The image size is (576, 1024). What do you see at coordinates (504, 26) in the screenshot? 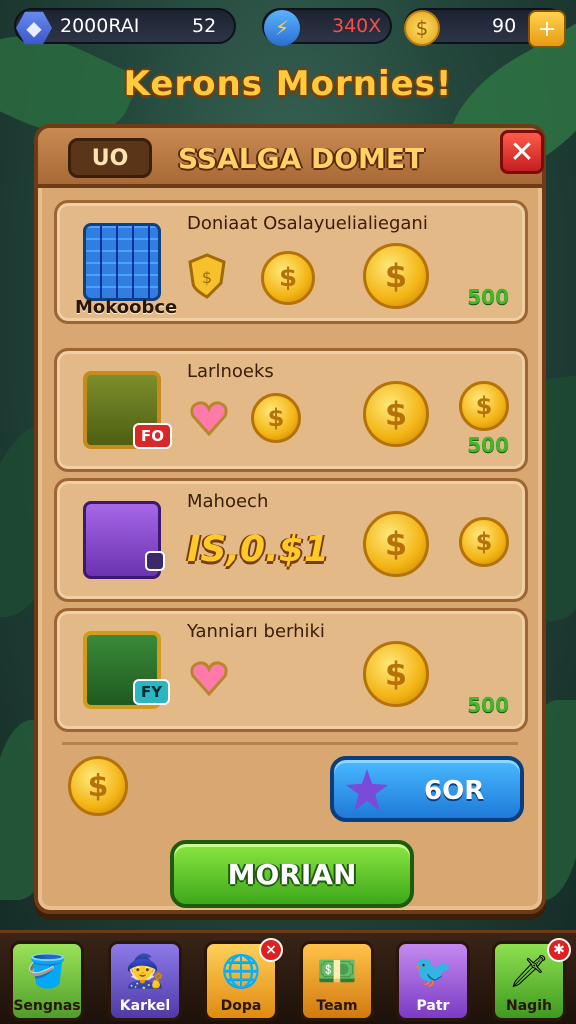
I see `coins-value: 90` at bounding box center [504, 26].